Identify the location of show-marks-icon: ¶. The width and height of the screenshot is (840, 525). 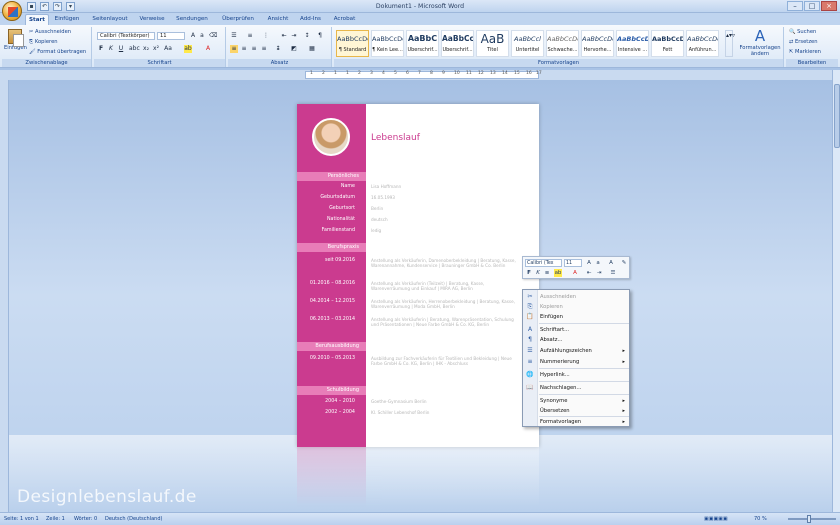
(320, 36).